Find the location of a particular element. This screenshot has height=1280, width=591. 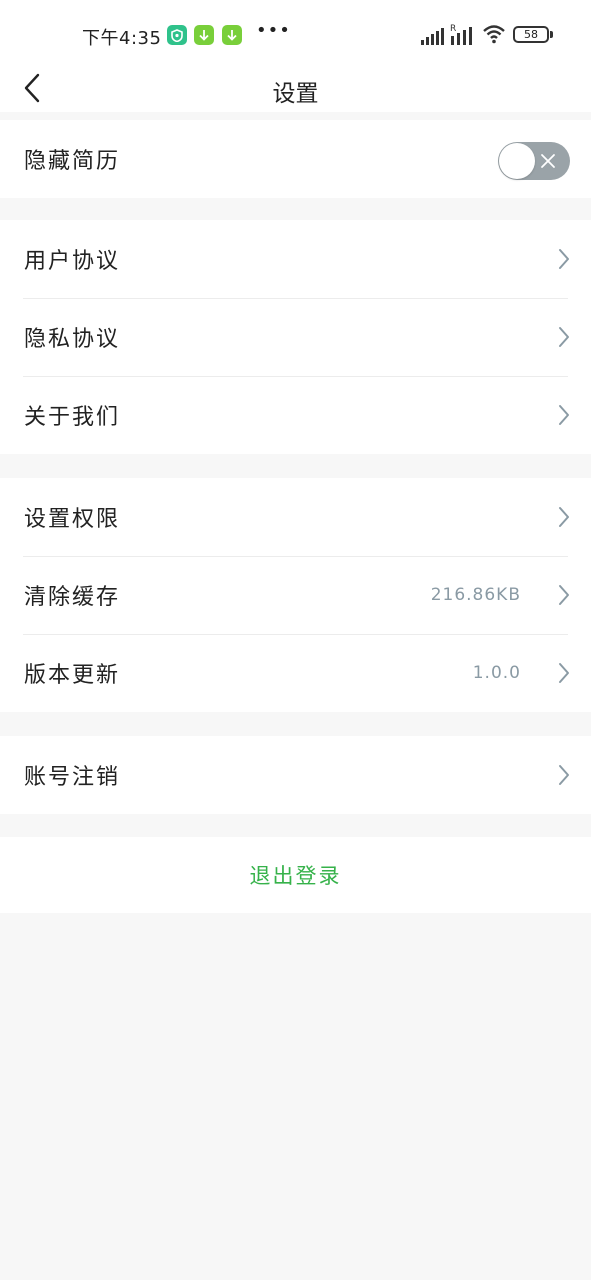

navigation-header: 设置 is located at coordinates (295, 89).